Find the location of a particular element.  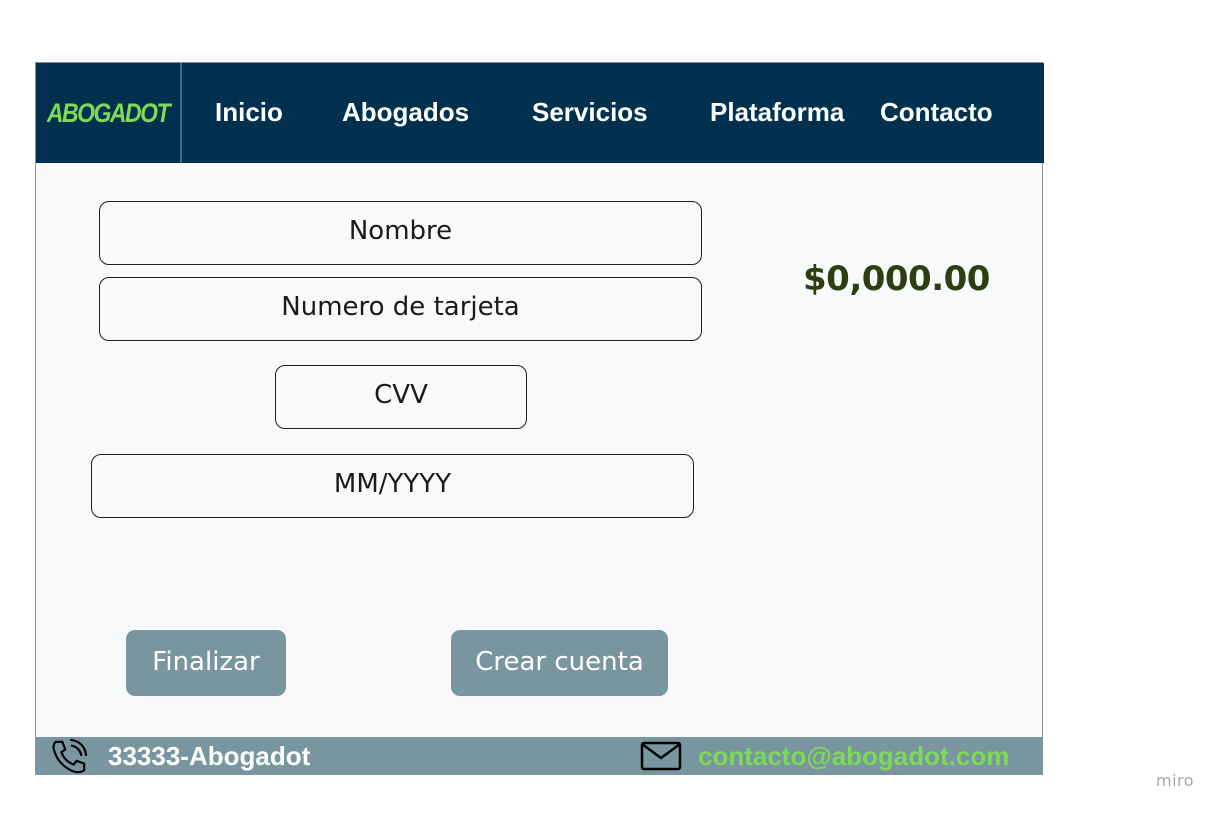

logo: ABOGADOT is located at coordinates (109, 113).